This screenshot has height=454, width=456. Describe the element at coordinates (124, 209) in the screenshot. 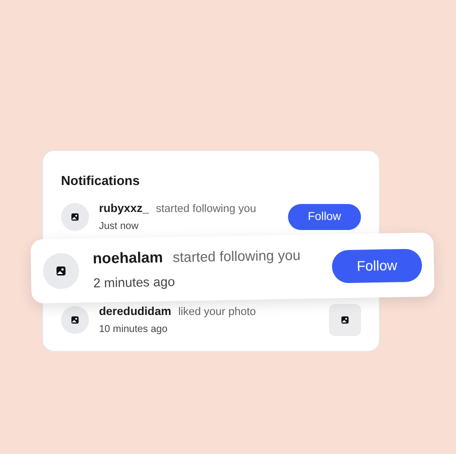

I see `username: rubyxxz_` at that location.